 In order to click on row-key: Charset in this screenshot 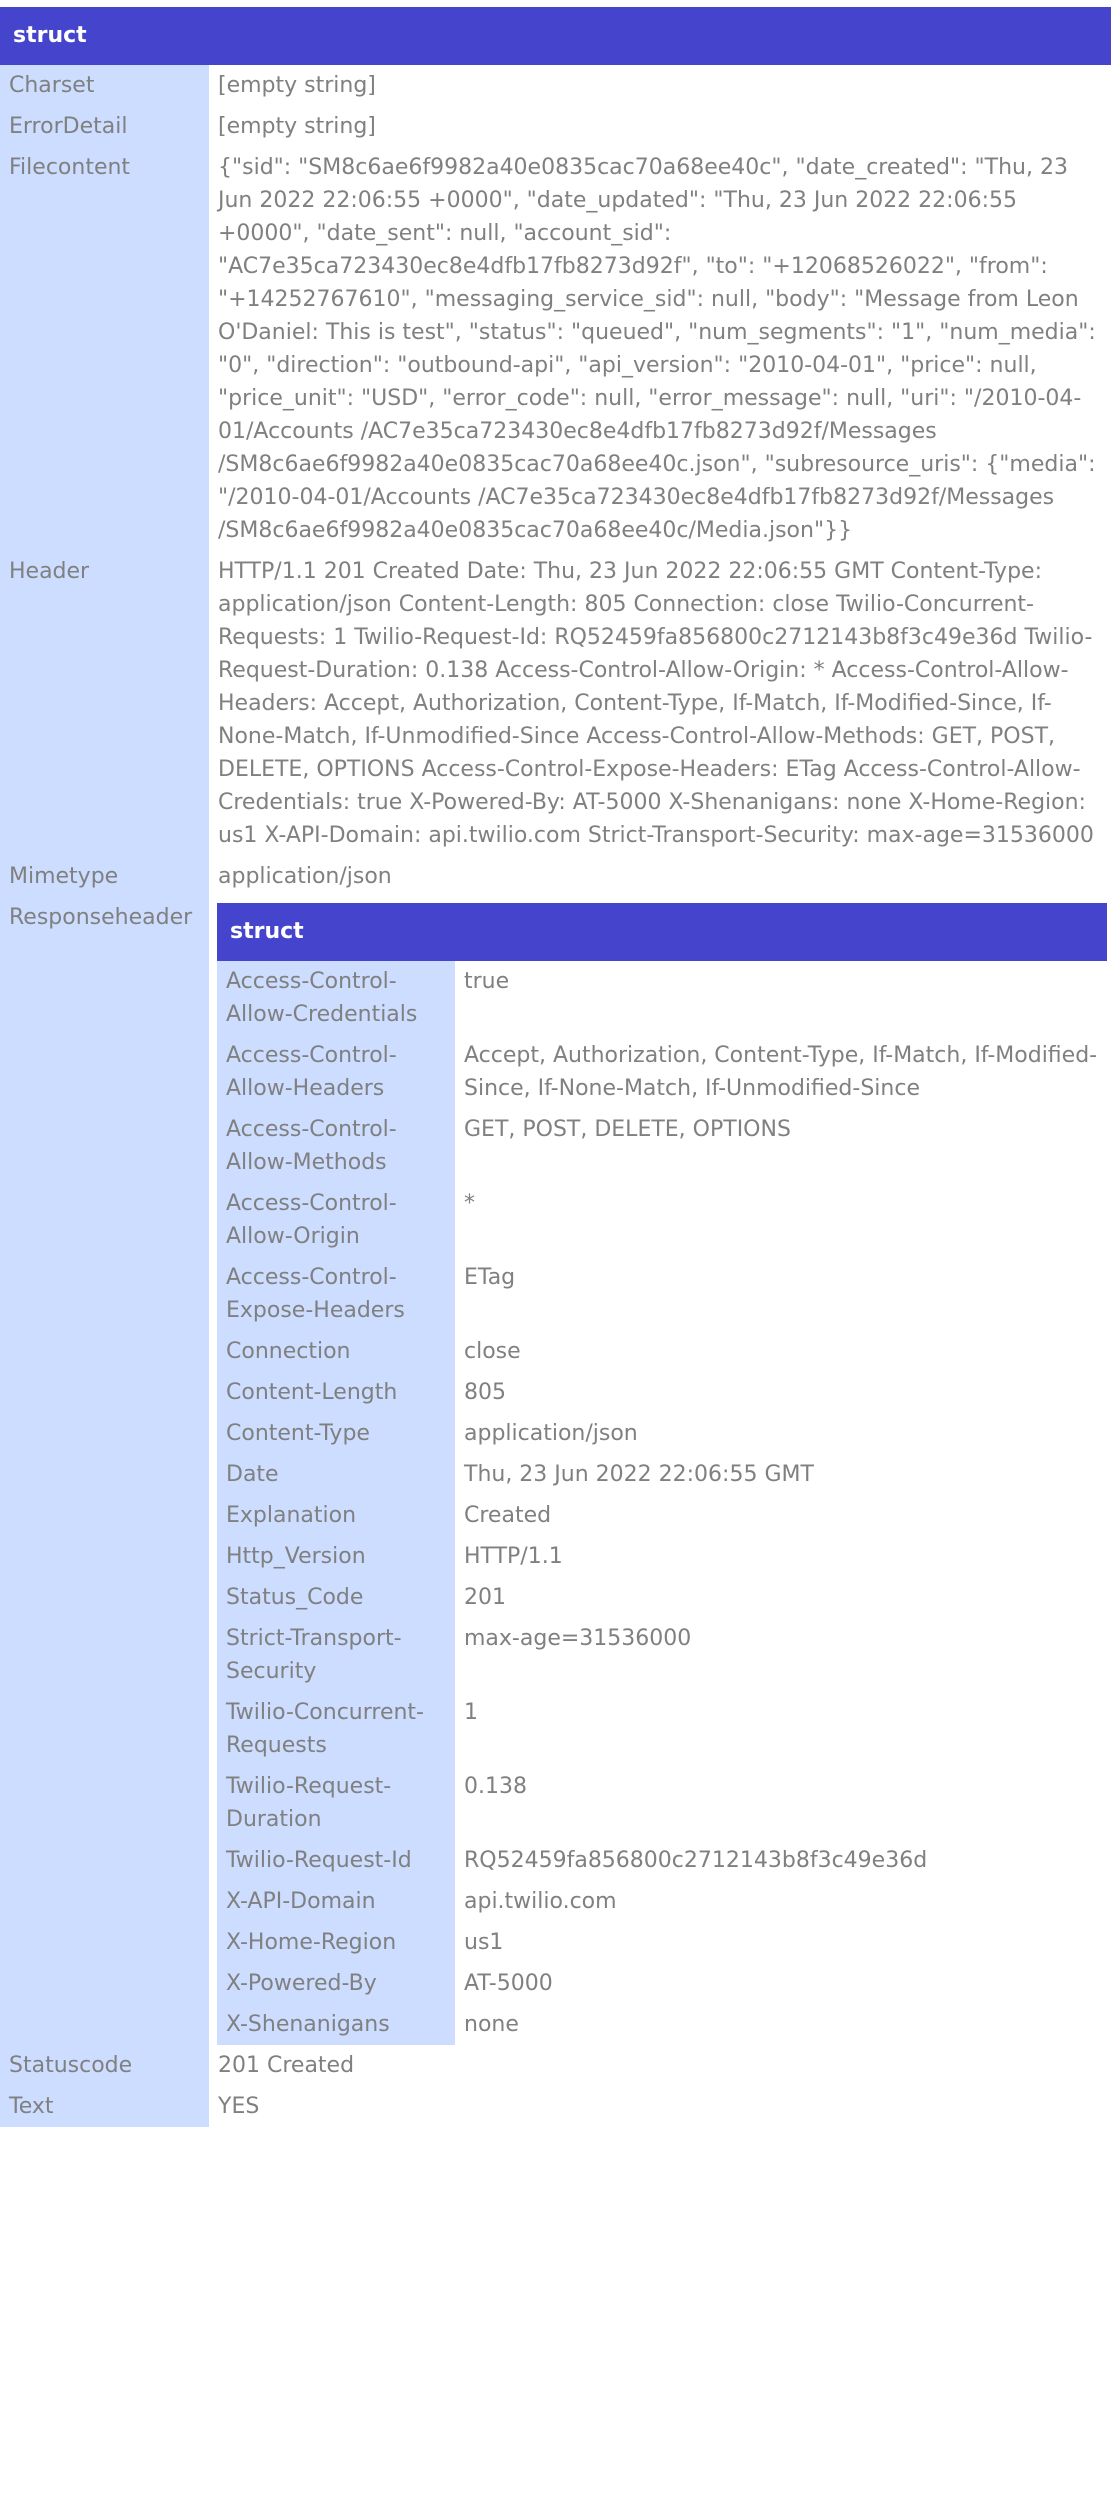, I will do `click(104, 85)`.